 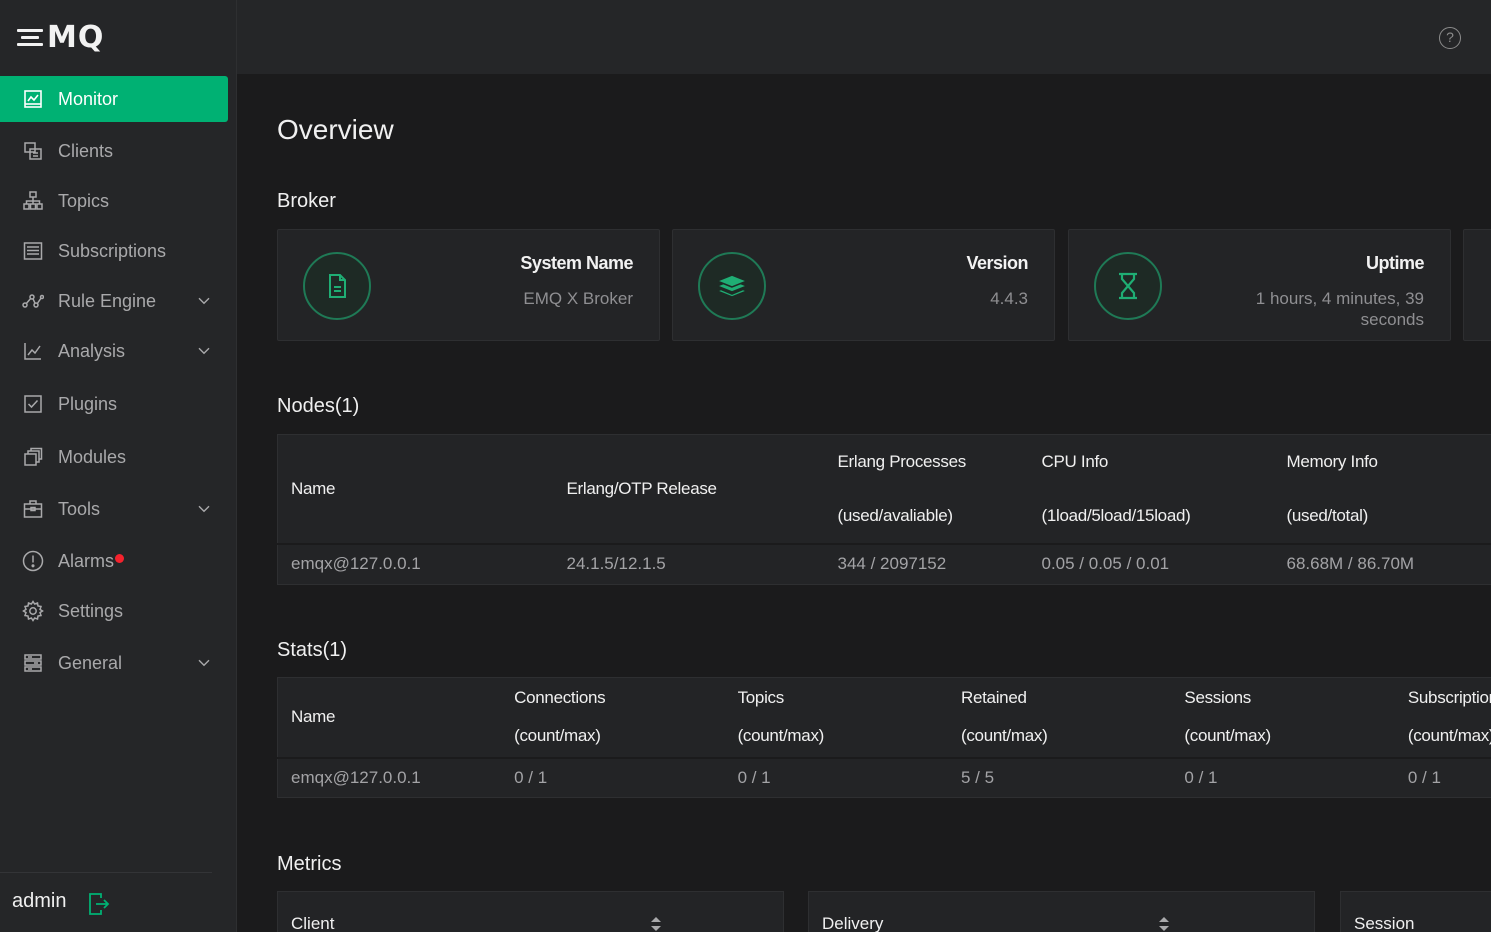 I want to click on sidebar-item-clients: Clients, so click(x=118, y=151).